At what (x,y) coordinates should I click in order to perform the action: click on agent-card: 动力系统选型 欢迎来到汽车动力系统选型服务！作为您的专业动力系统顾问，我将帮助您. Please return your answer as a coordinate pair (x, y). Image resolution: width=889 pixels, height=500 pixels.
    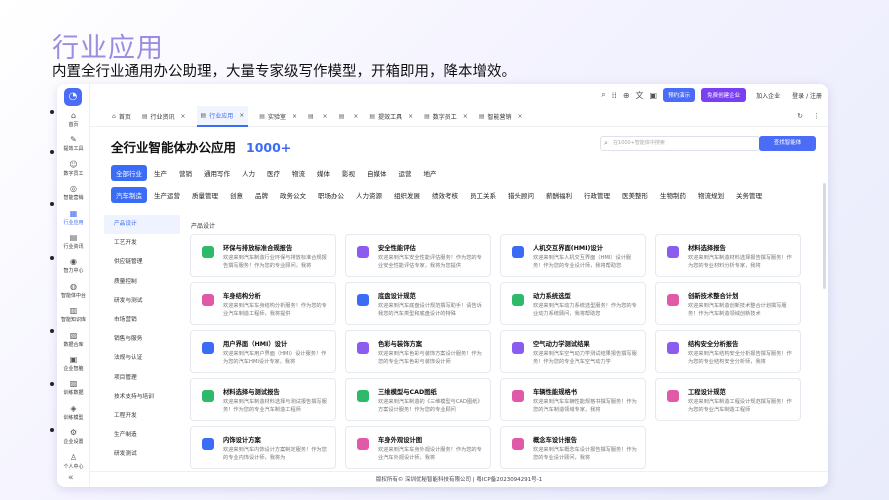
    Looking at the image, I should click on (573, 303).